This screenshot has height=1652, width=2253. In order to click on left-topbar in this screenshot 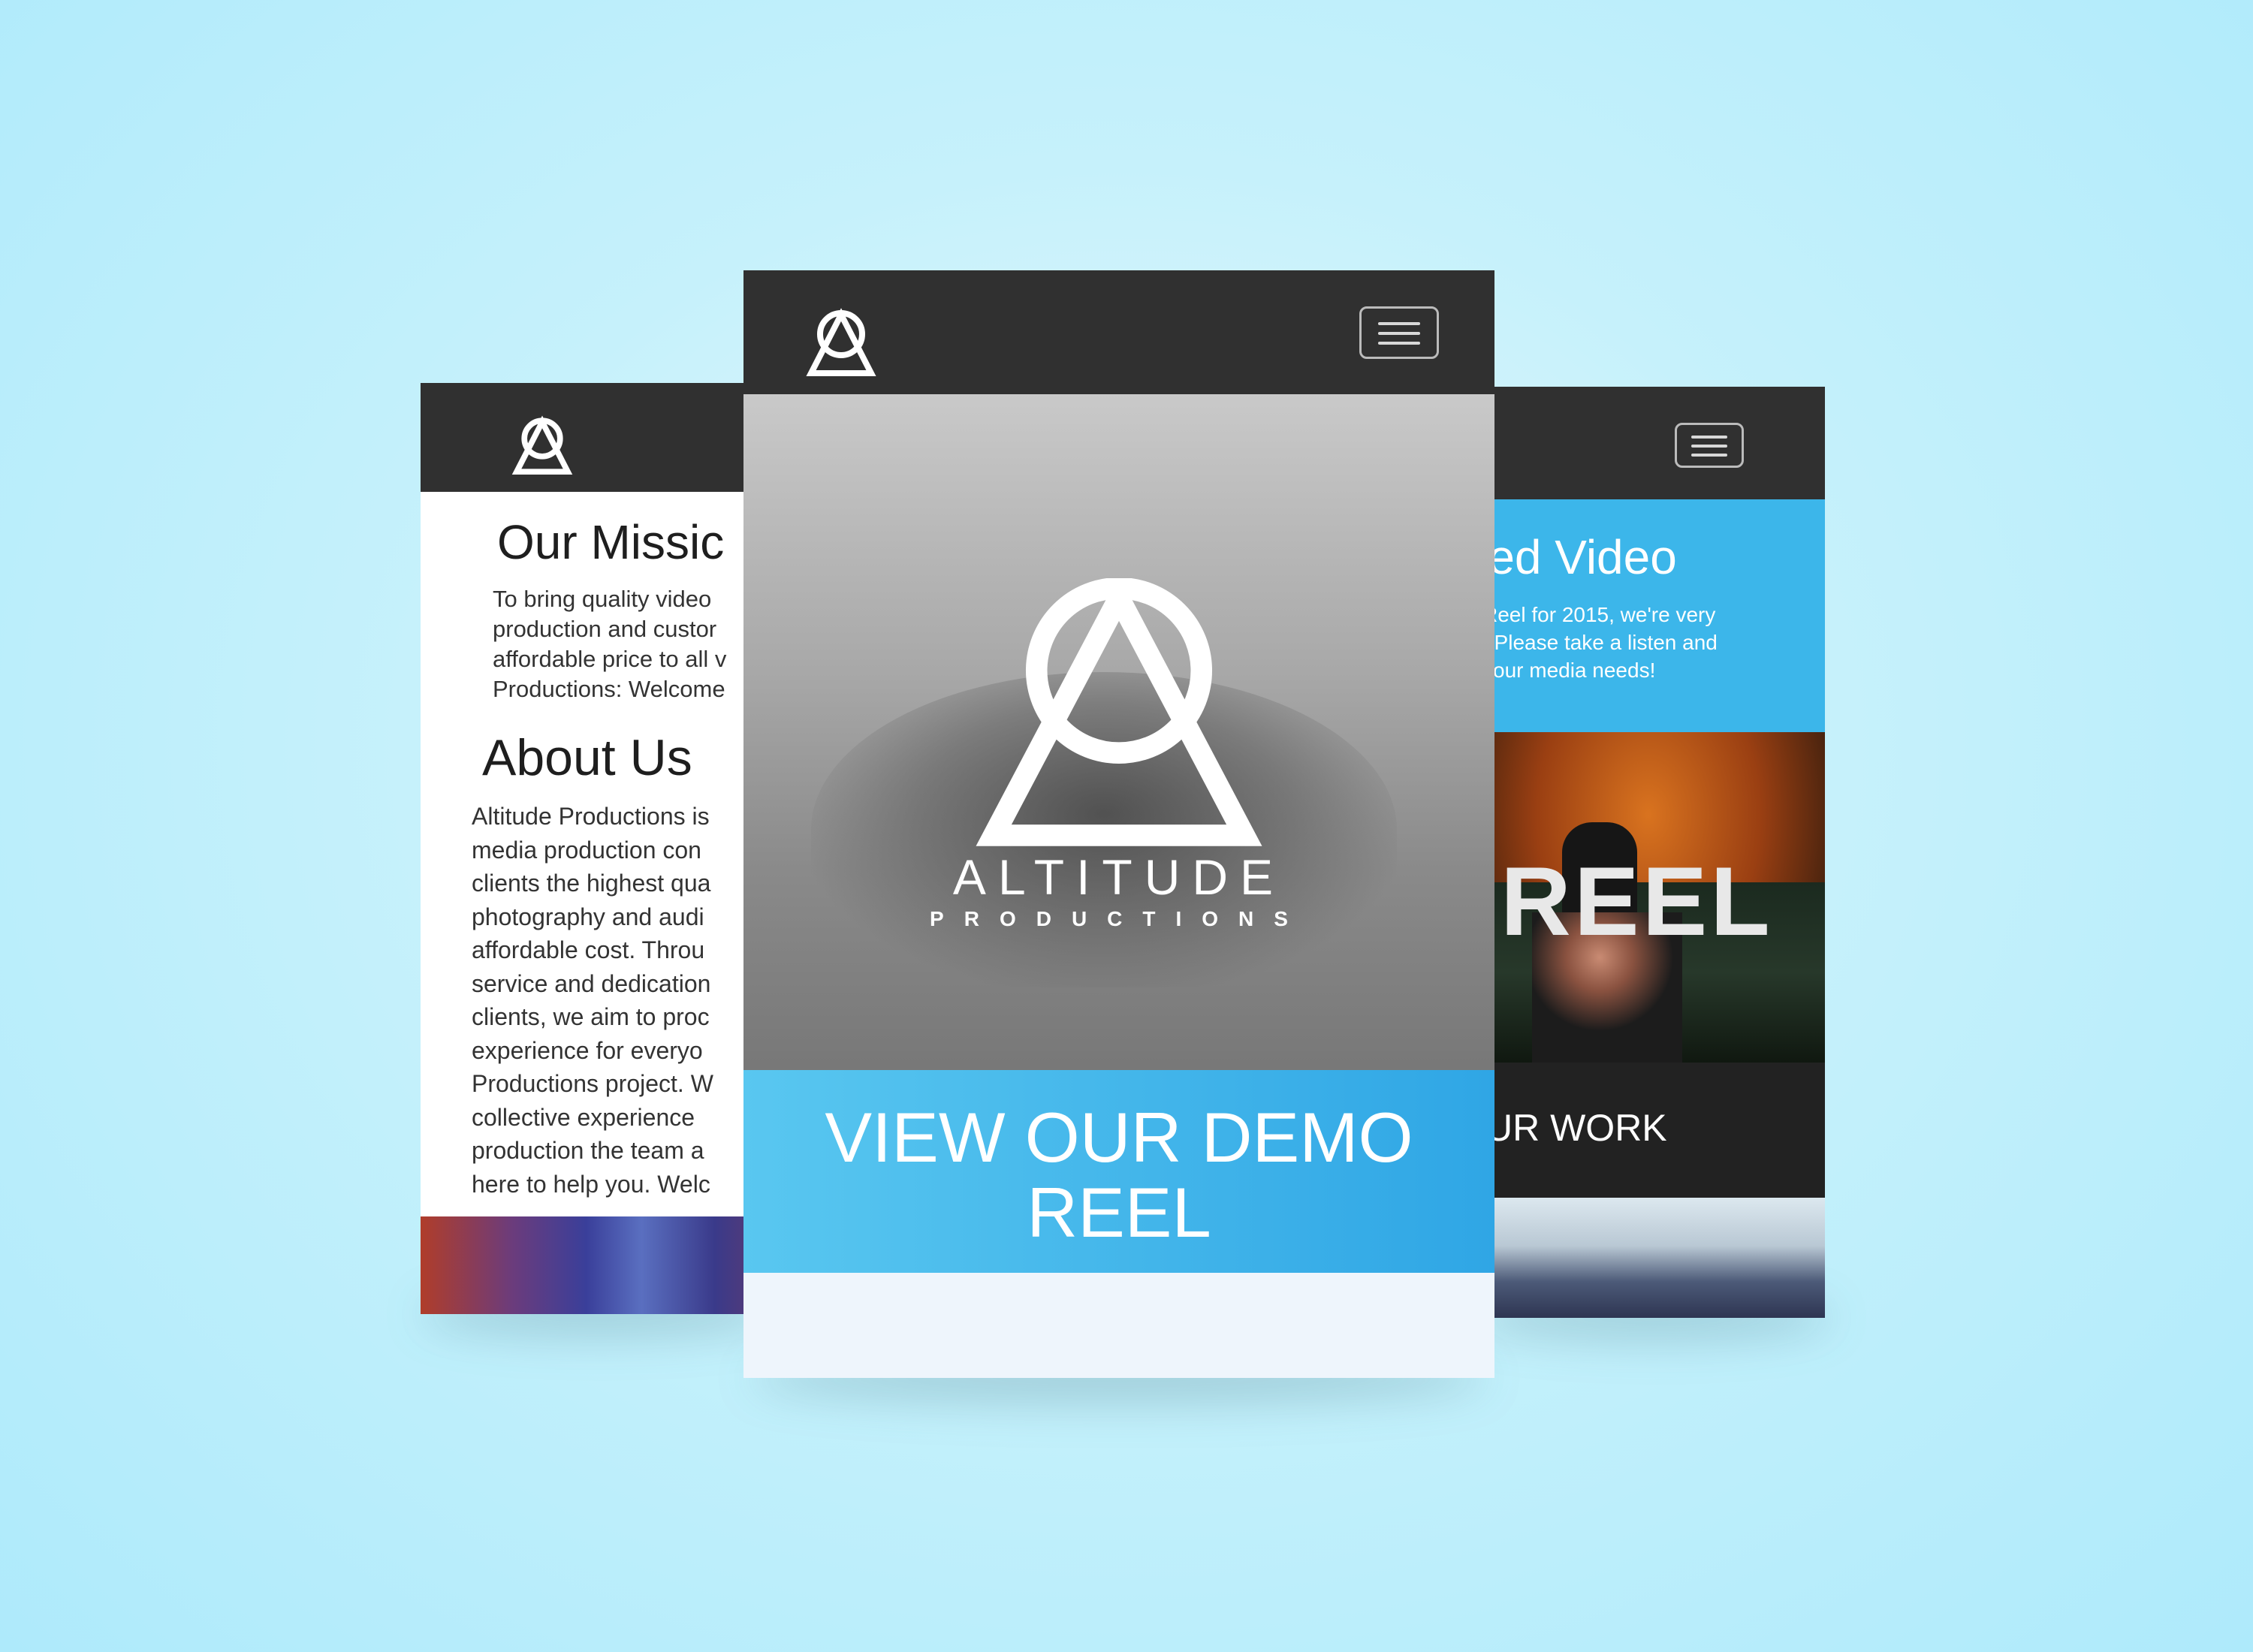, I will do `click(605, 437)`.